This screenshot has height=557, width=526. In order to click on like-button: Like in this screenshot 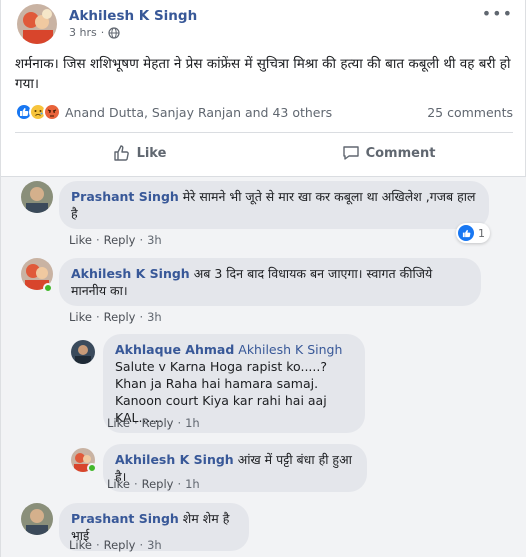, I will do `click(139, 153)`.